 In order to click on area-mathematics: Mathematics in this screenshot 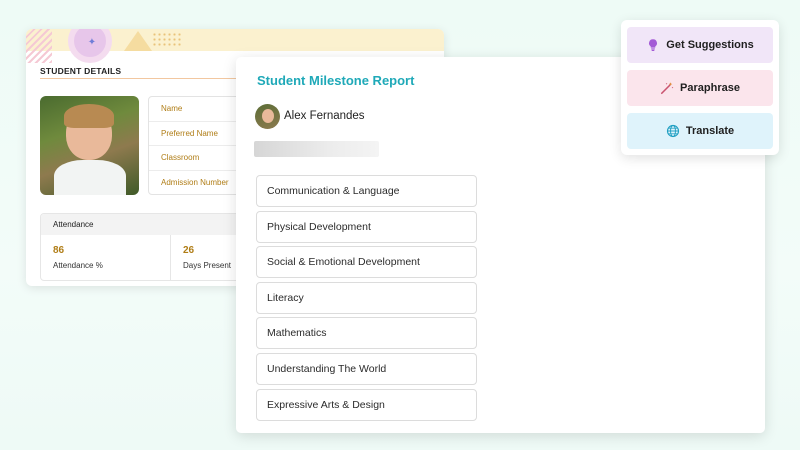, I will do `click(366, 333)`.